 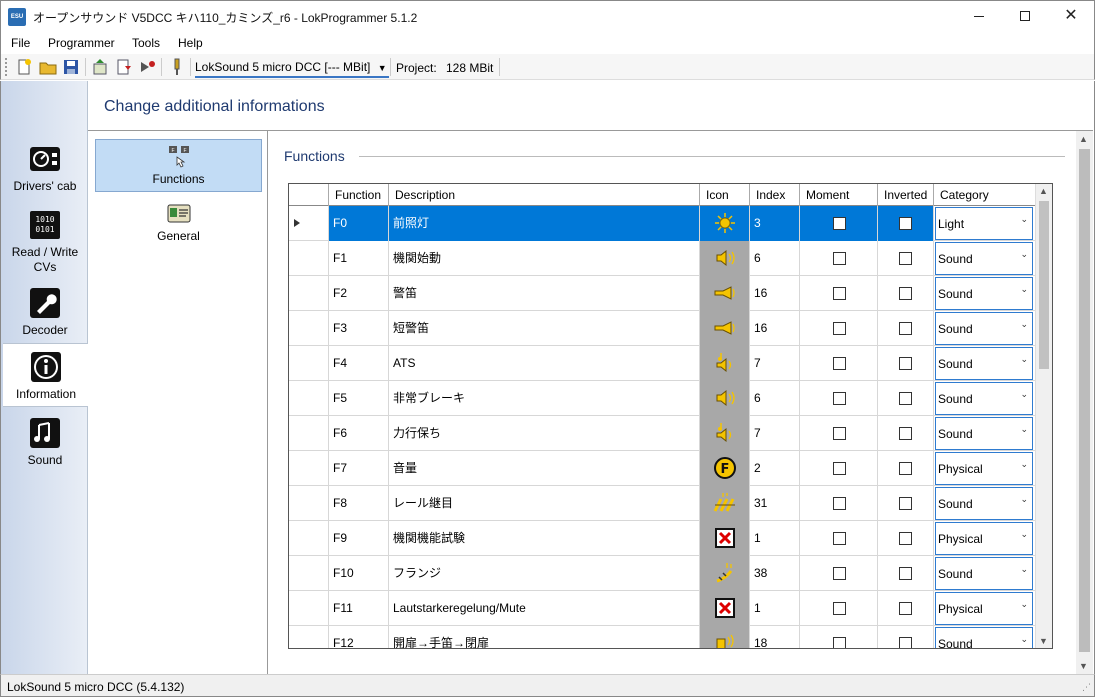 What do you see at coordinates (775, 573) in the screenshot?
I see `index-cell: 38` at bounding box center [775, 573].